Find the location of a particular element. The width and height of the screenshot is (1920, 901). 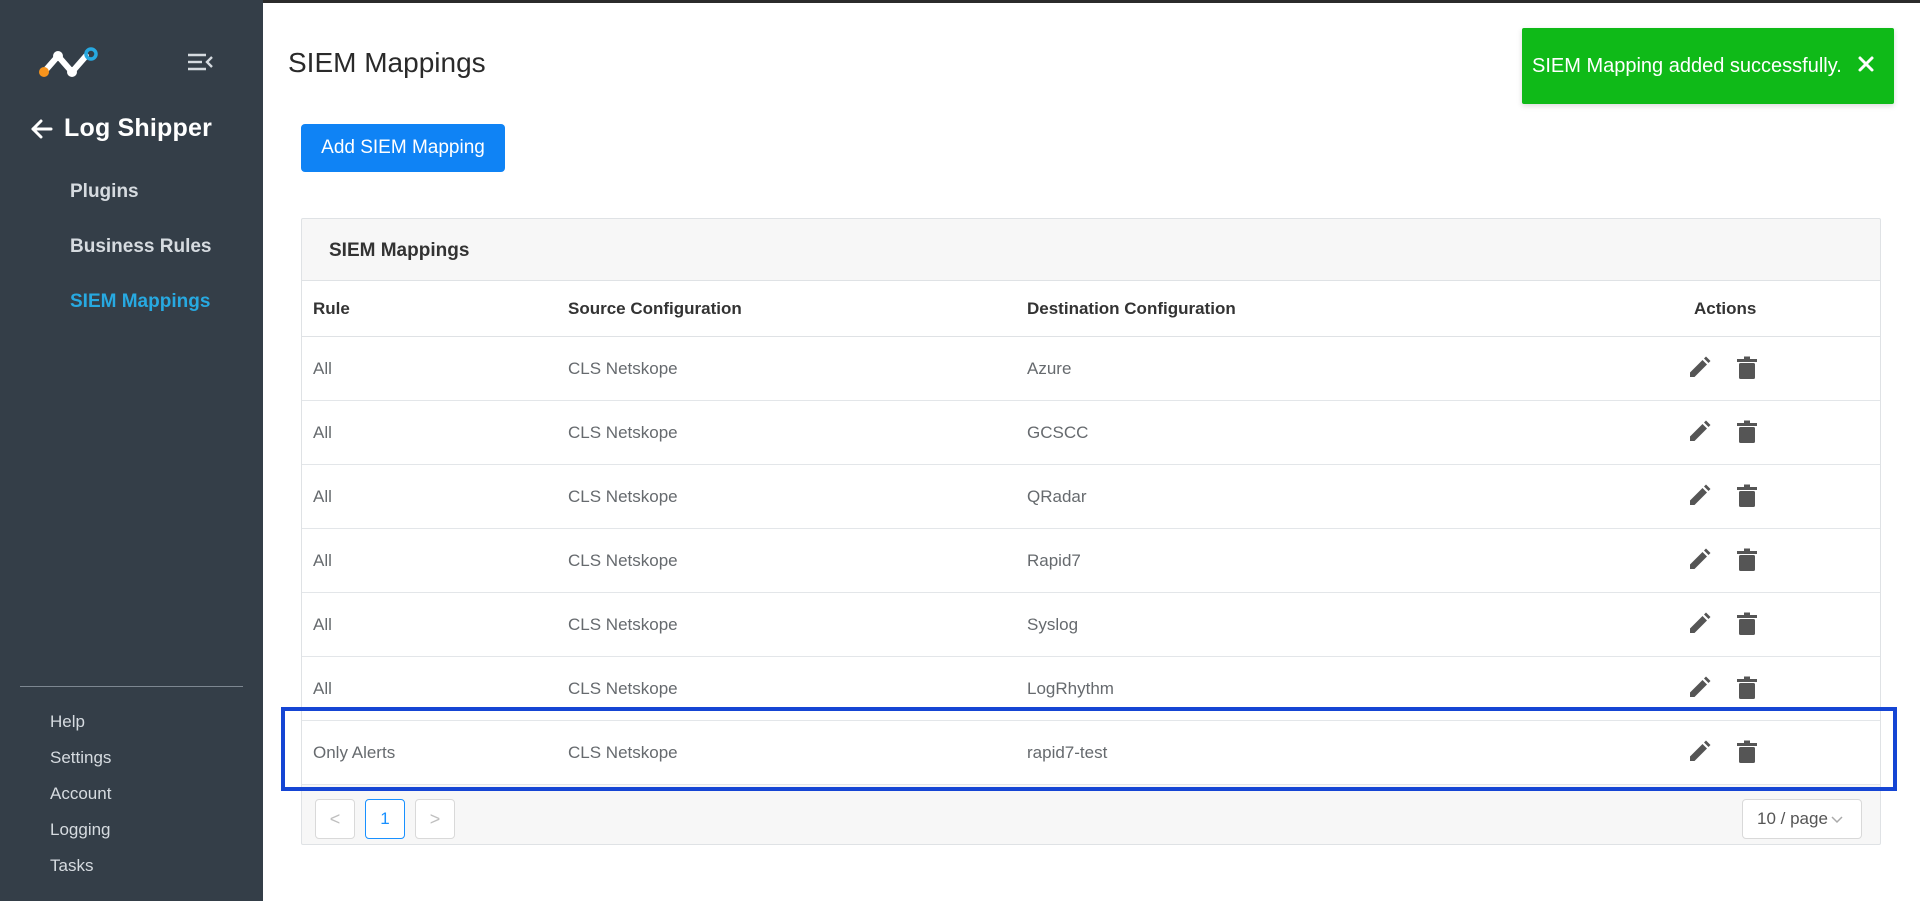

success-toast: SIEM Mapping added successfully. is located at coordinates (1708, 66).